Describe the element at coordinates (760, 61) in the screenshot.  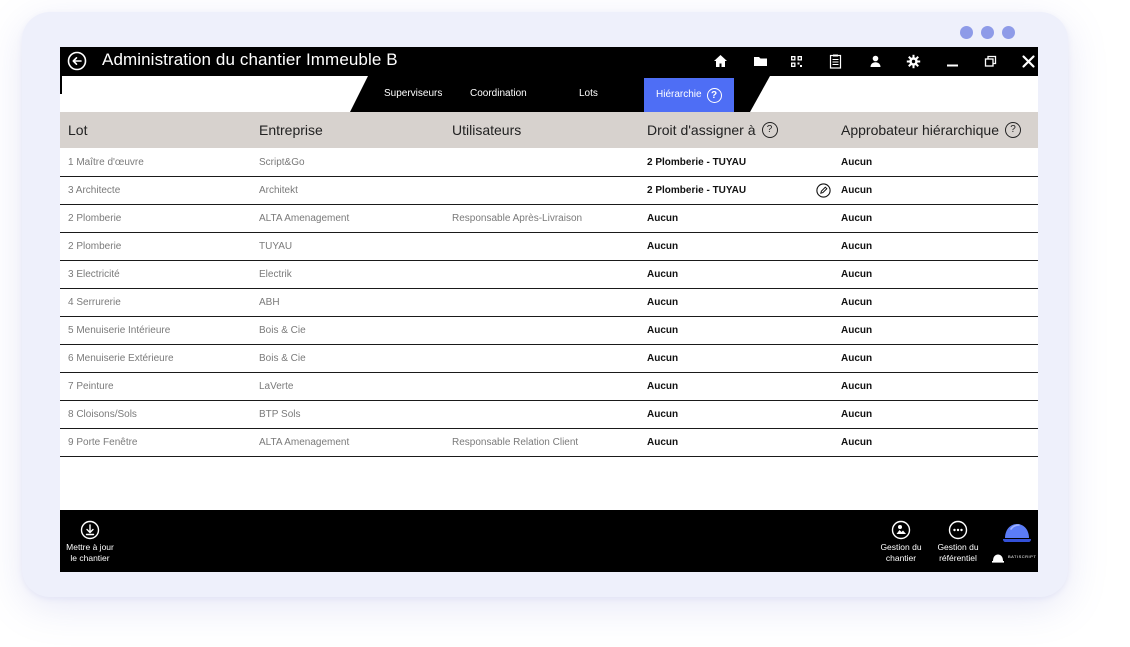
I see `folder-icon` at that location.